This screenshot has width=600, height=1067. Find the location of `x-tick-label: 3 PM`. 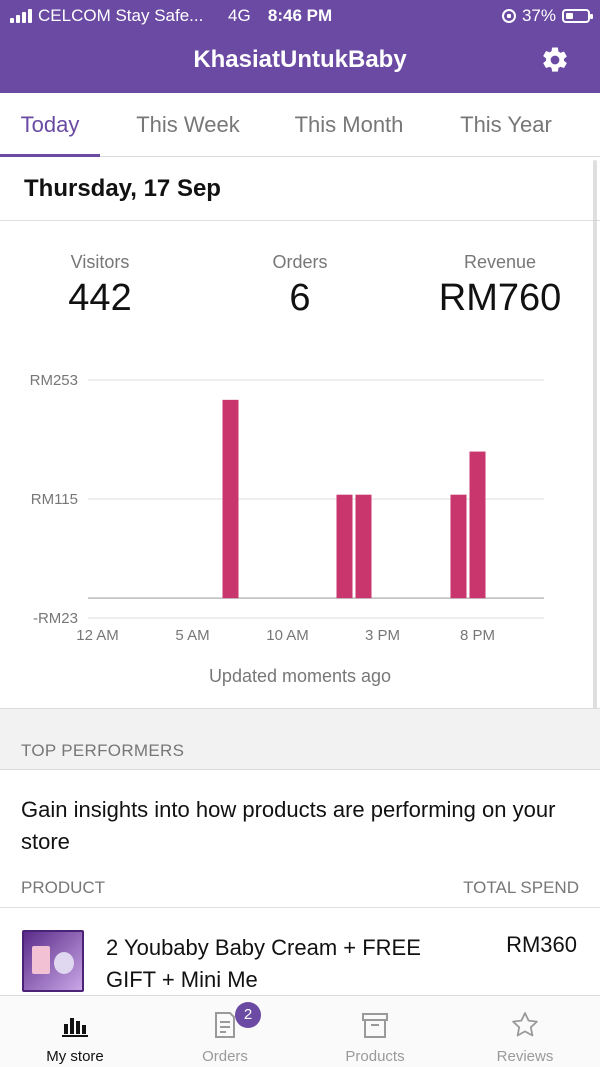

x-tick-label: 3 PM is located at coordinates (382, 635).